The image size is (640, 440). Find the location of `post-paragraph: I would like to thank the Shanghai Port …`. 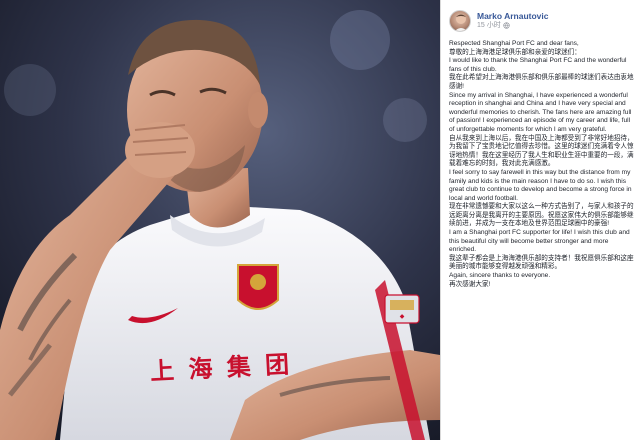

post-paragraph: I would like to thank the Shanghai Port … is located at coordinates (538, 65).